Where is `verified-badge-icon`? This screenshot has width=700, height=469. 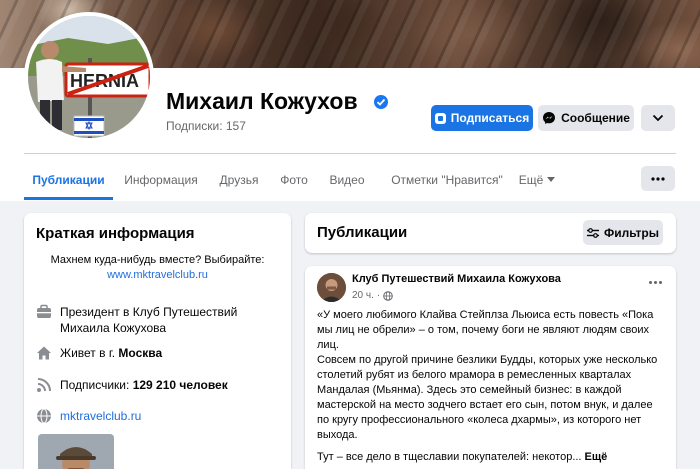 verified-badge-icon is located at coordinates (381, 102).